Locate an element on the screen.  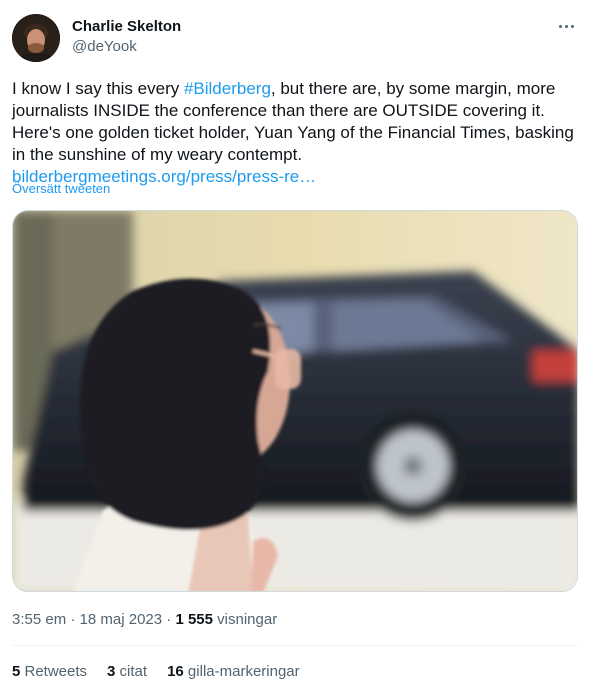
author-name: Charlie Skelton is located at coordinates (126, 27).